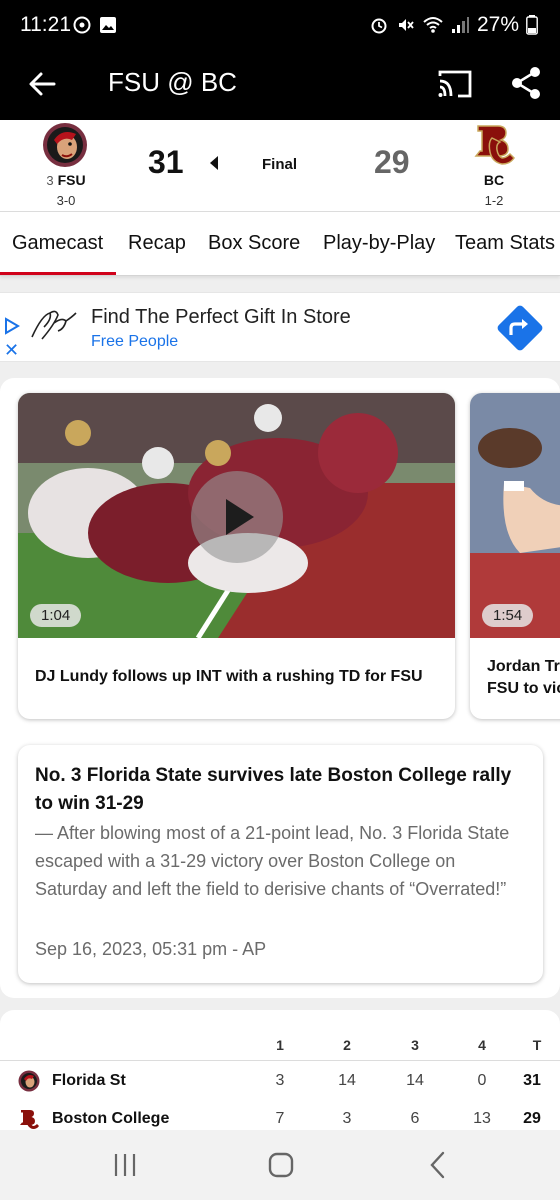 The width and height of the screenshot is (560, 1200). I want to click on back-icon, so click(439, 1165).